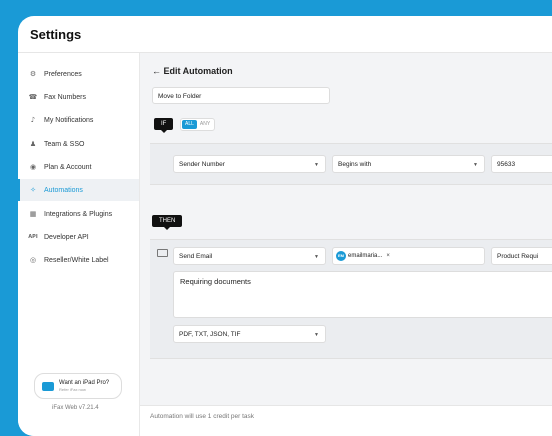  I want to click on attachment-format-select: PDF, TXT, JSON, TIF ▼, so click(249, 334).